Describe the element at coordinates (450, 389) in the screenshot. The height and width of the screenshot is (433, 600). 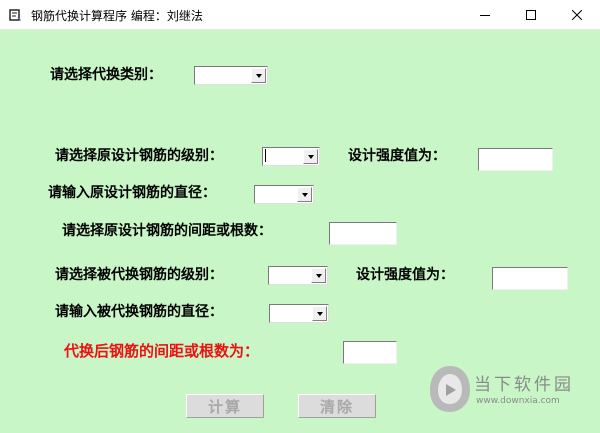
I see `downxia-logo-icon` at that location.